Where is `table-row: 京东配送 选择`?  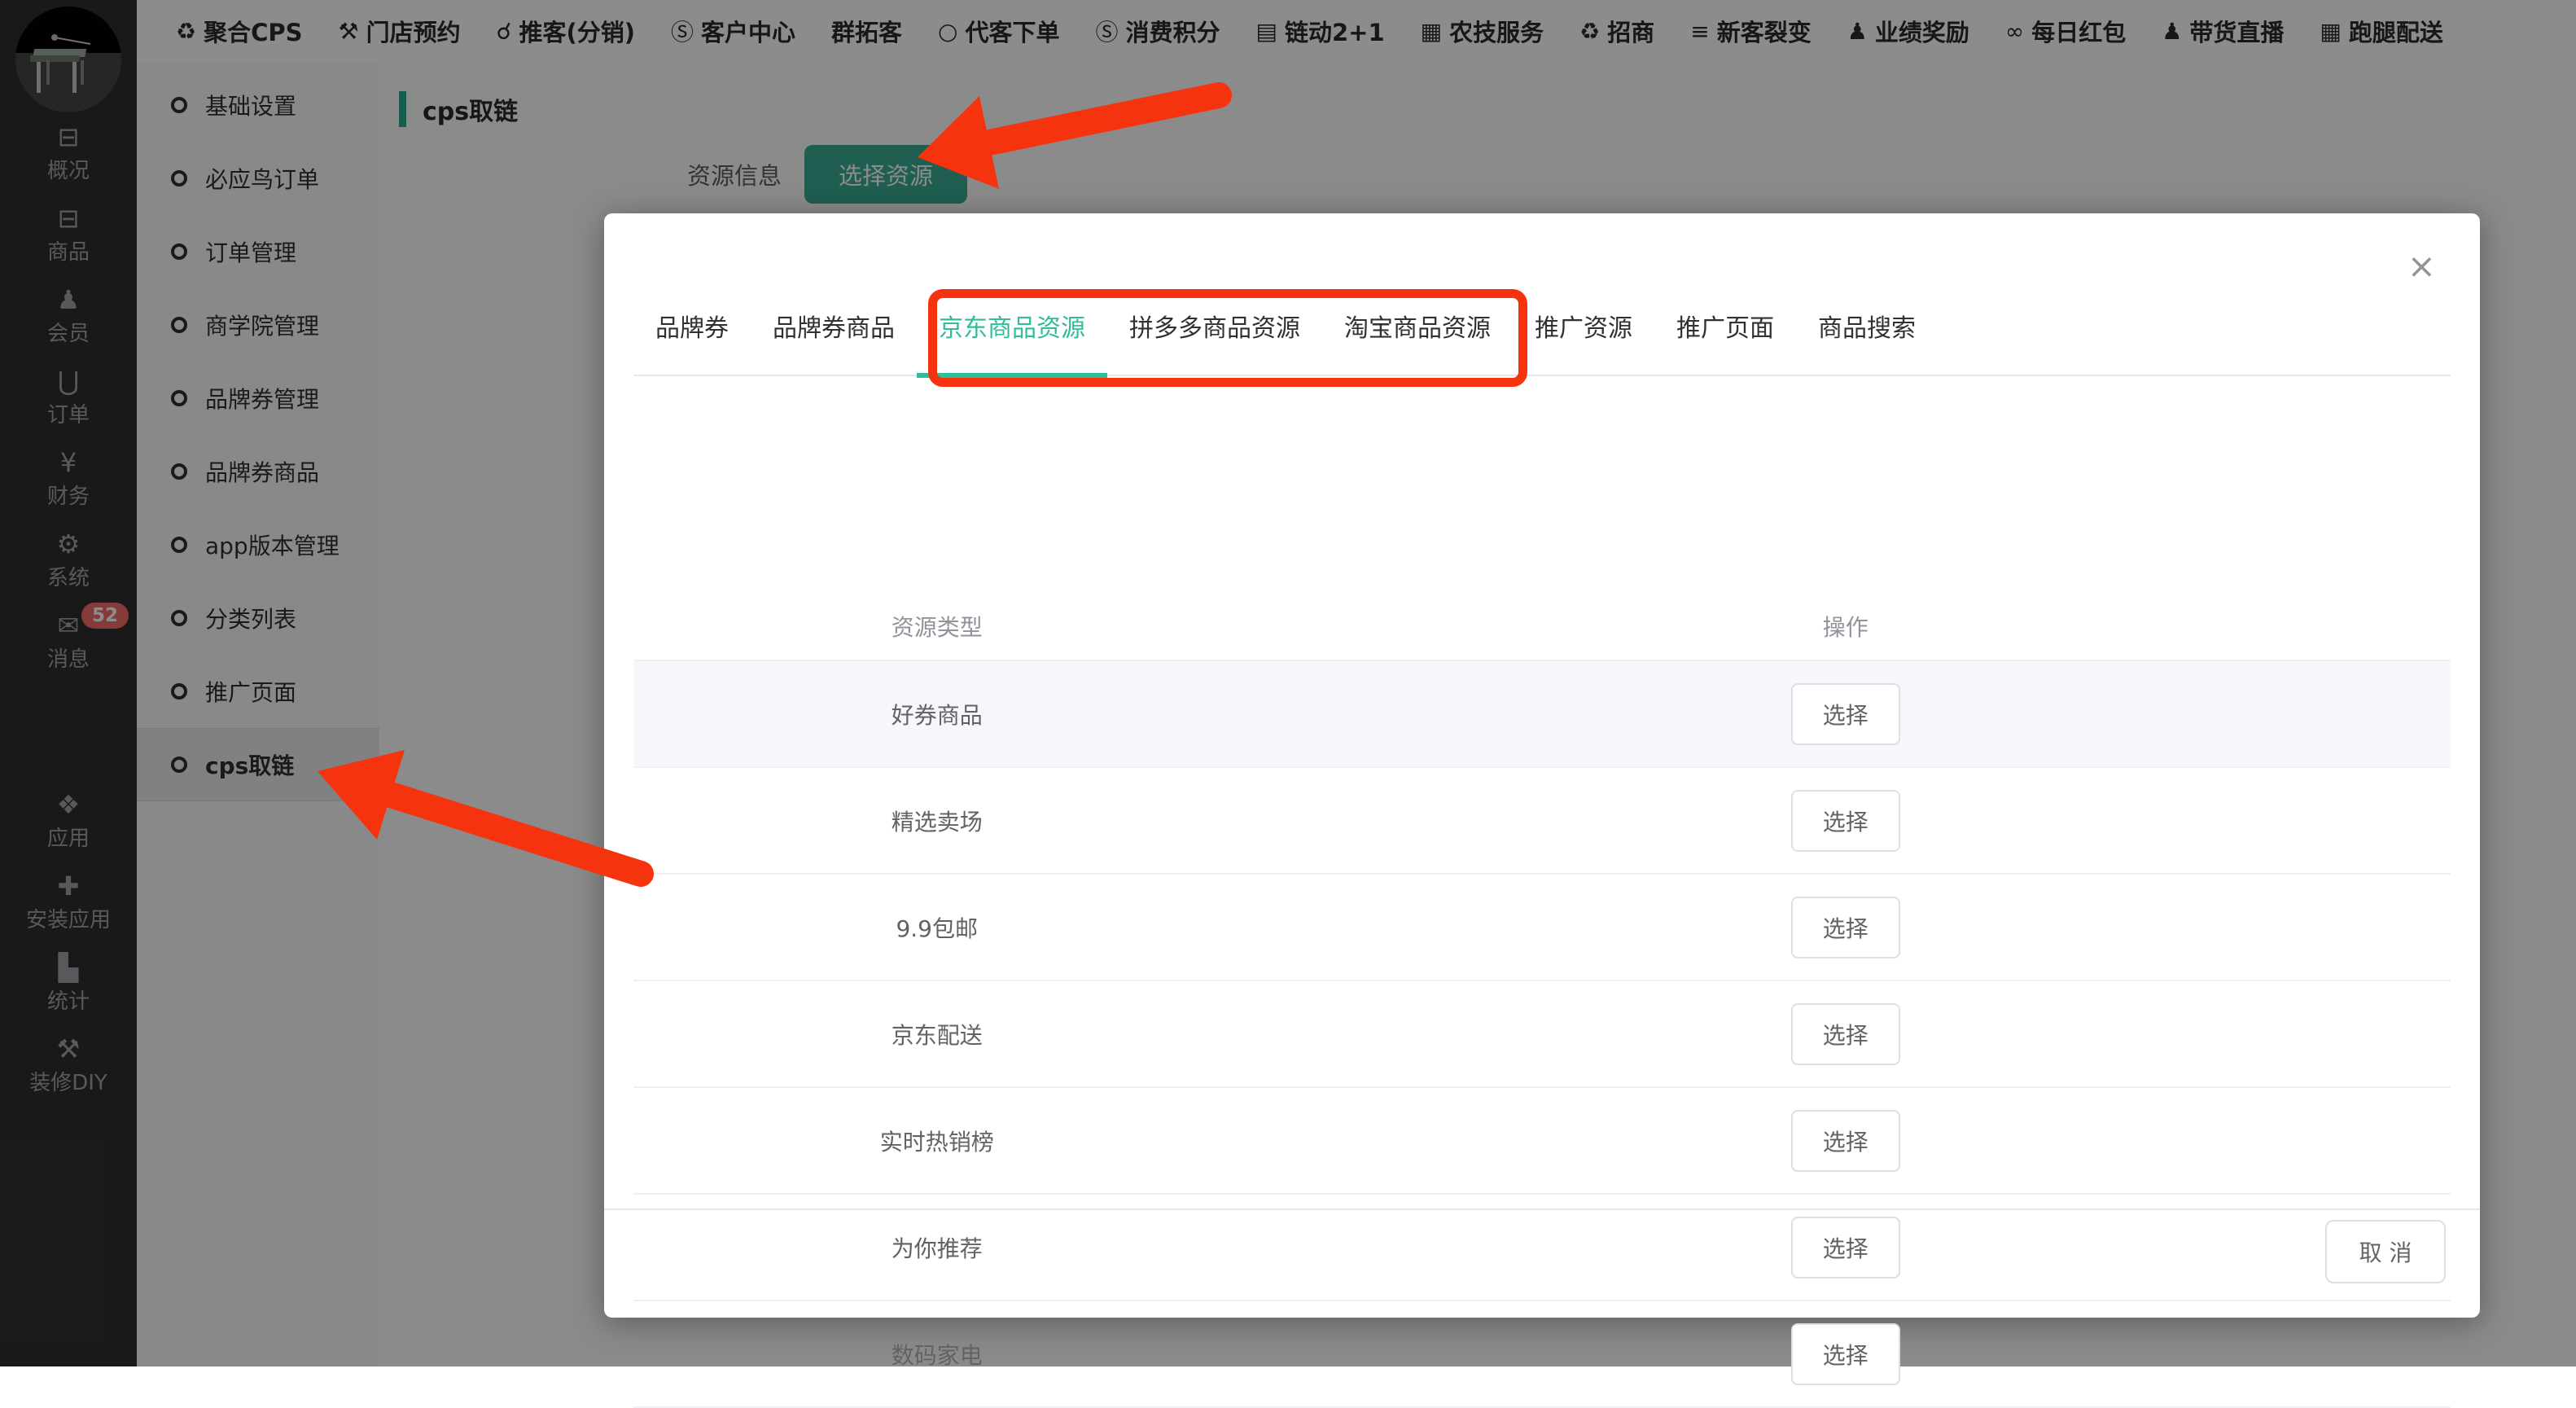
table-row: 京东配送 选择 is located at coordinates (1542, 1034).